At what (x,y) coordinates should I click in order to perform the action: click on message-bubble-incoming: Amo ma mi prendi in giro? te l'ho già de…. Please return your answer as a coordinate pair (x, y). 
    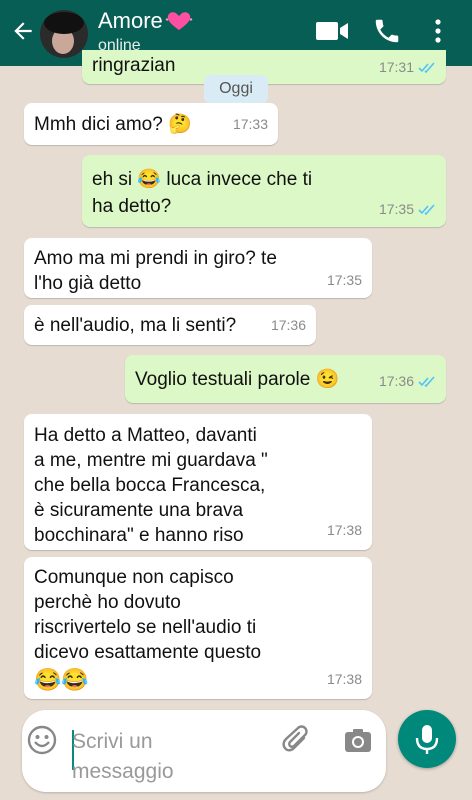
    Looking at the image, I should click on (198, 268).